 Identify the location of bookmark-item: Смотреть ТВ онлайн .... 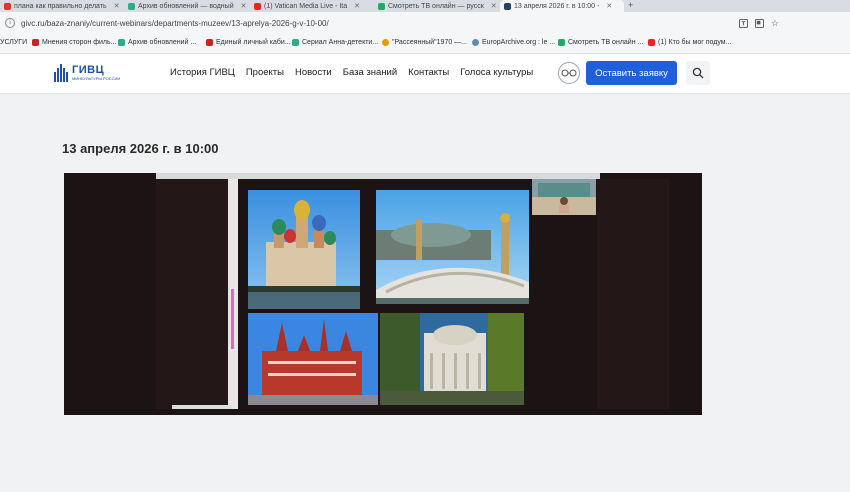
(600, 42).